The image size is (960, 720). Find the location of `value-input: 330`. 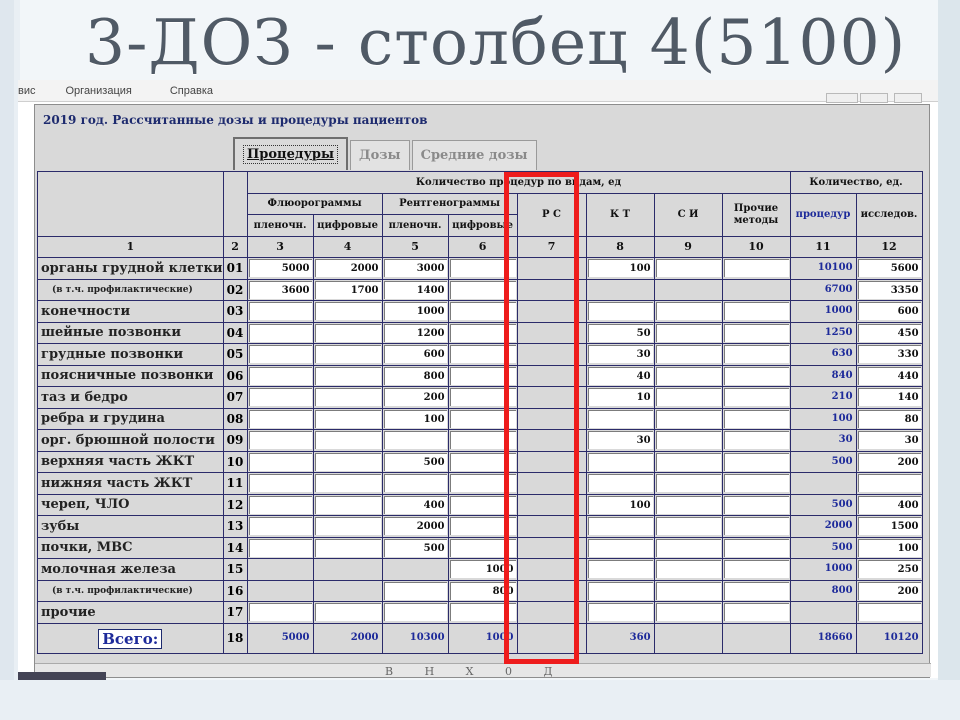

value-input: 330 is located at coordinates (889, 354).